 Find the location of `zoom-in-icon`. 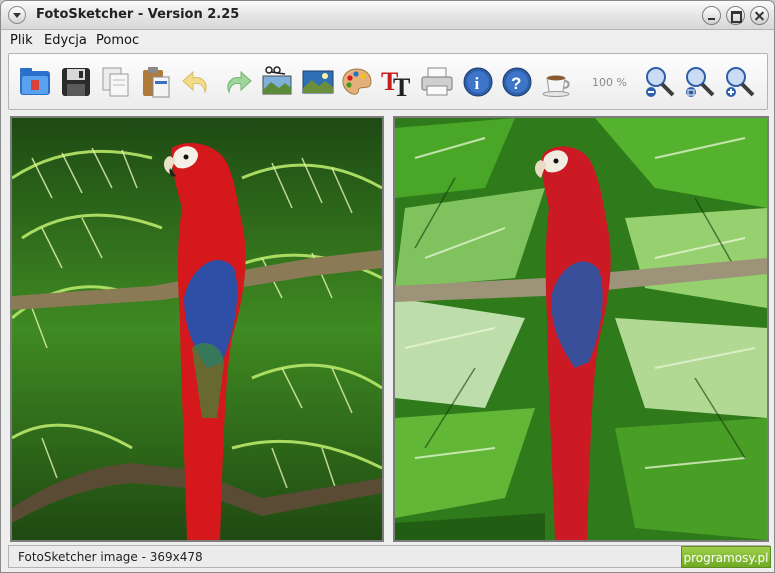

zoom-in-icon is located at coordinates (740, 82).